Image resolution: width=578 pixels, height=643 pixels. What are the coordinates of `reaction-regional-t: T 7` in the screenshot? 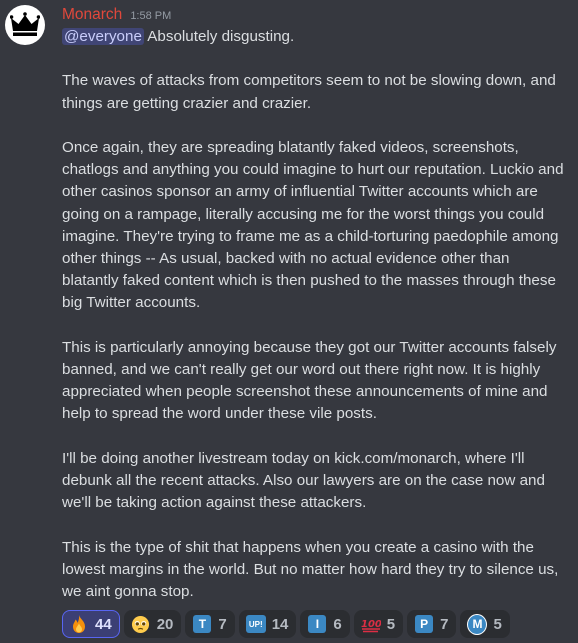 It's located at (210, 624).